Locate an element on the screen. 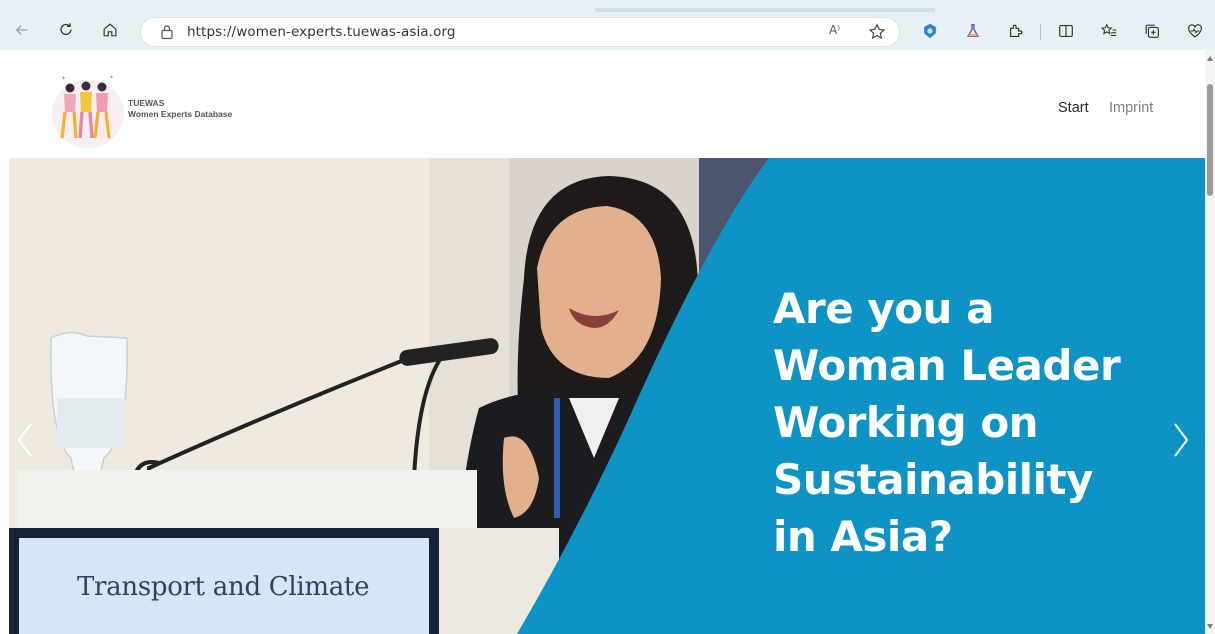 This screenshot has width=1215, height=634. podium-sign-text: Transport and Climate is located at coordinates (223, 587).